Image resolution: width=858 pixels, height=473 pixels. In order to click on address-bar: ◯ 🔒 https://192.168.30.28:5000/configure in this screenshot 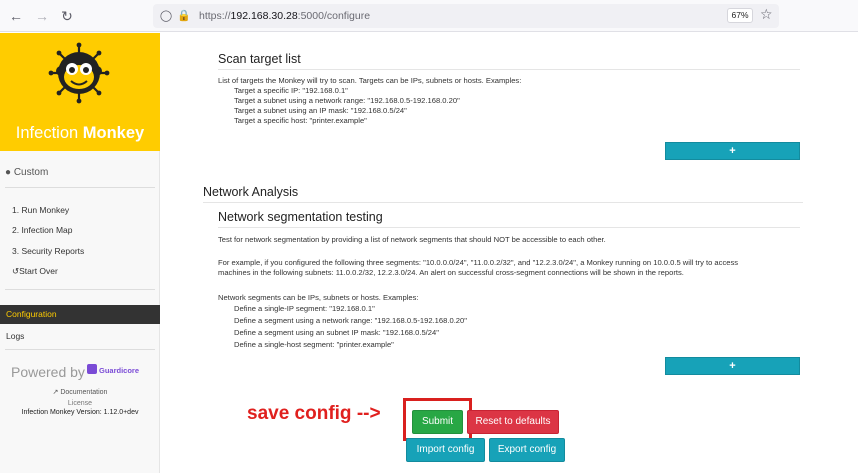, I will do `click(466, 16)`.